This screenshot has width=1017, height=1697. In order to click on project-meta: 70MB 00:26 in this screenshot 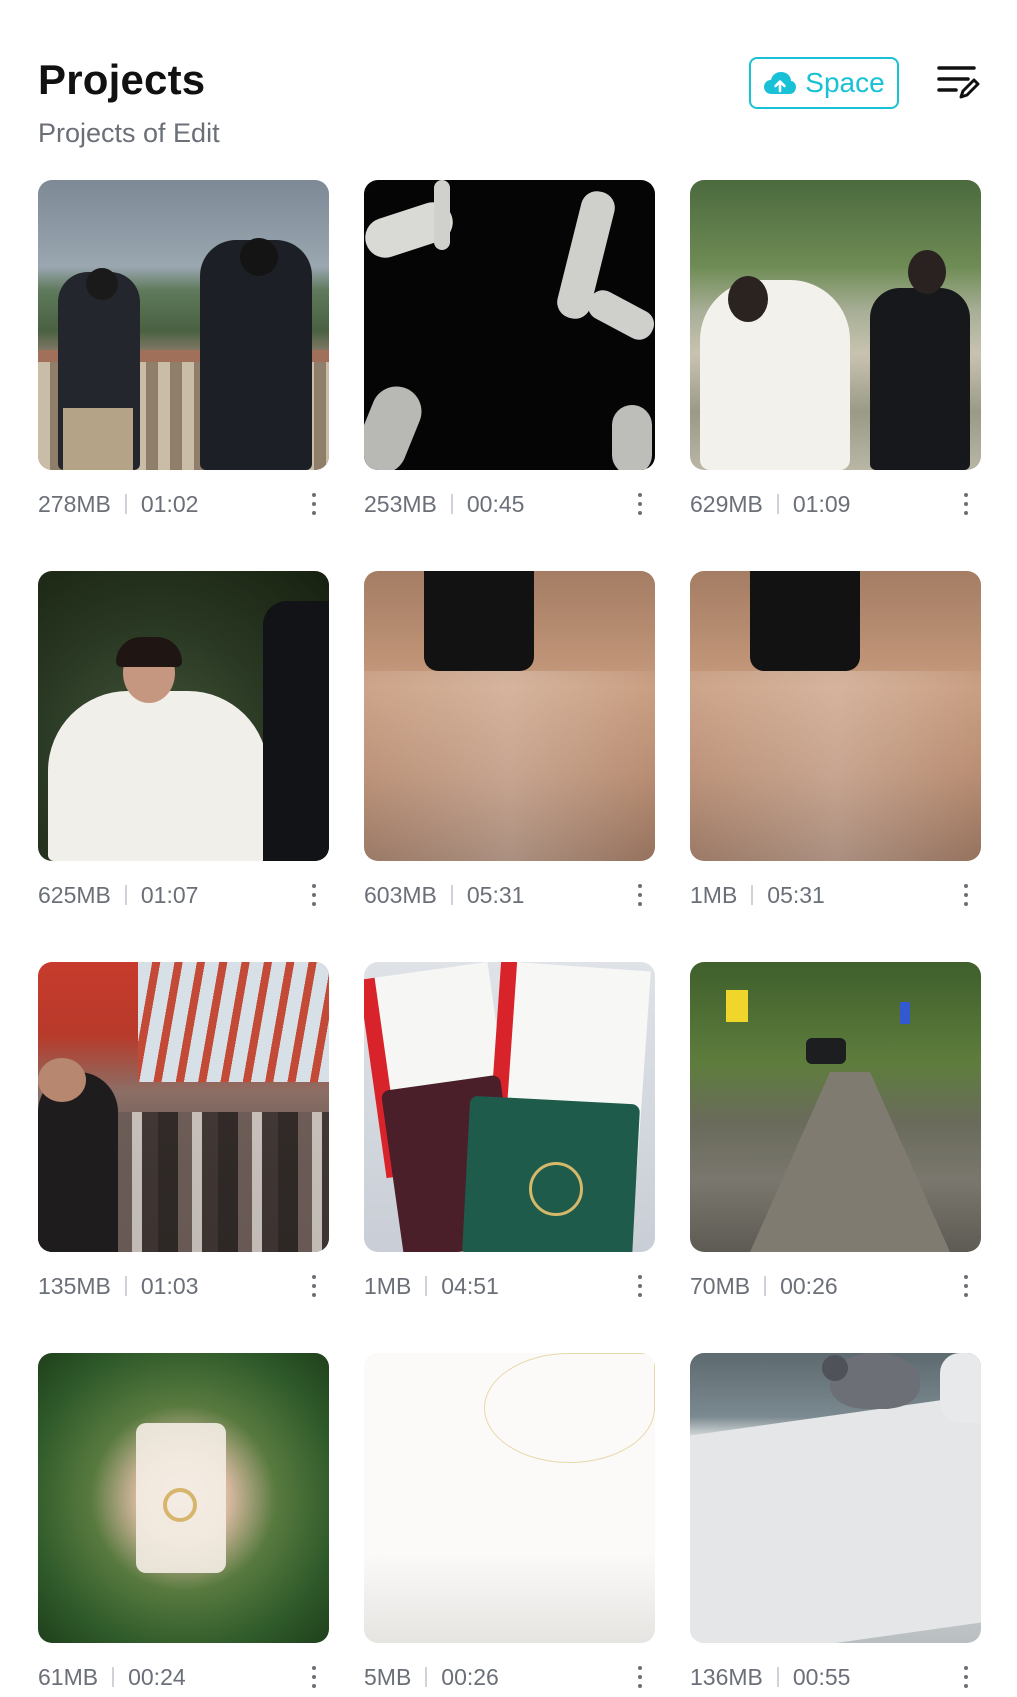, I will do `click(835, 1286)`.